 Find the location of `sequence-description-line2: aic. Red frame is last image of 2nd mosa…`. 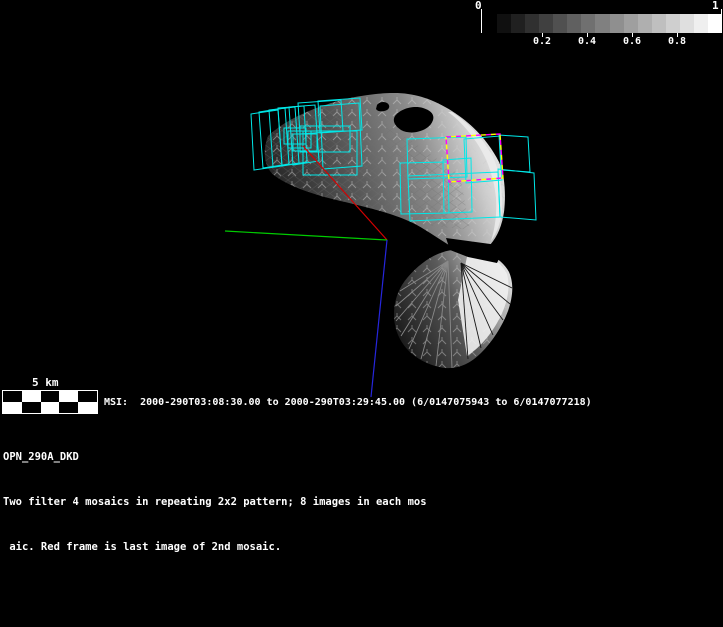

sequence-description-line2: aic. Red frame is last image of 2nd mosa… is located at coordinates (142, 547).